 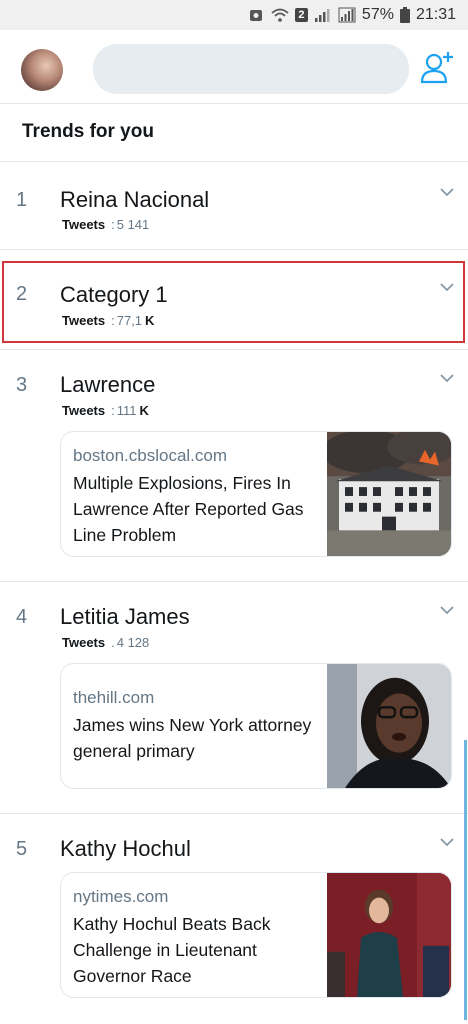 What do you see at coordinates (22, 200) in the screenshot?
I see `trend-rank: 1` at bounding box center [22, 200].